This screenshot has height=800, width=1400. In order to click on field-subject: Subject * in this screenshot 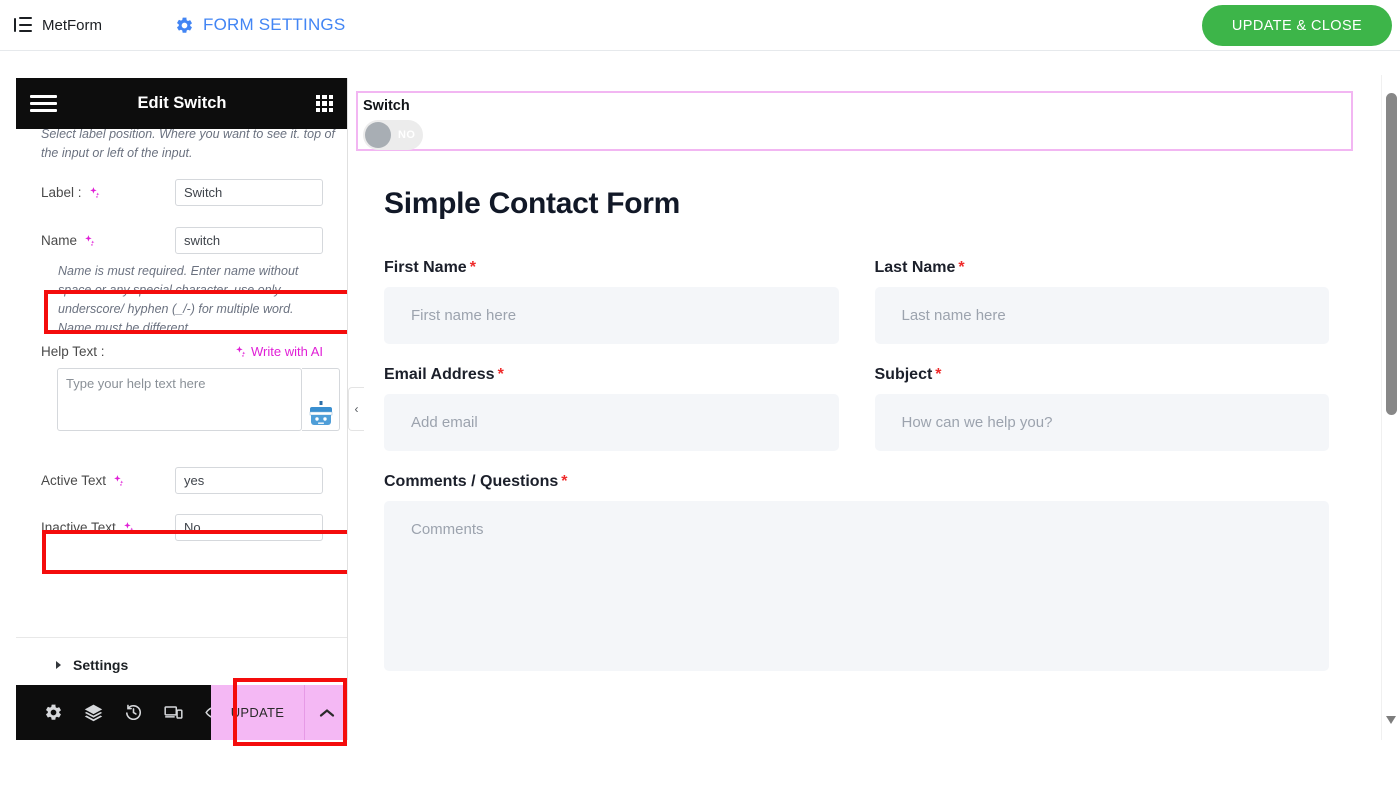, I will do `click(1102, 408)`.